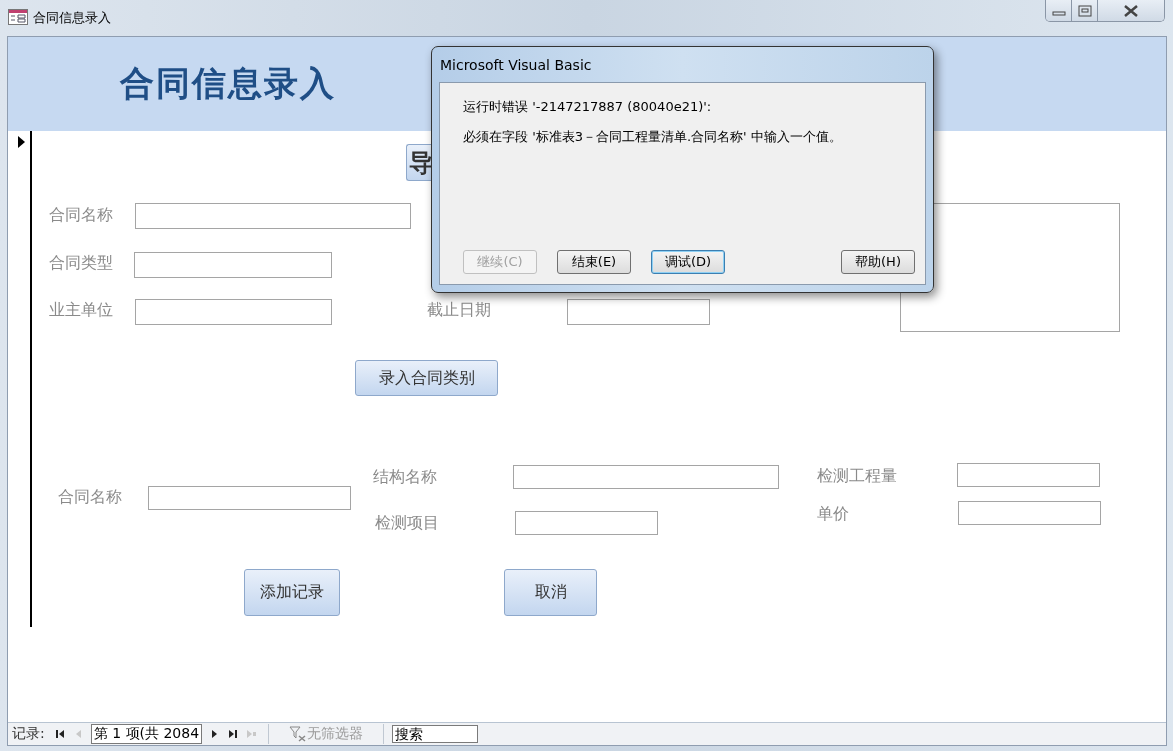  What do you see at coordinates (72, 18) in the screenshot?
I see `window-title: 合同信息录入` at bounding box center [72, 18].